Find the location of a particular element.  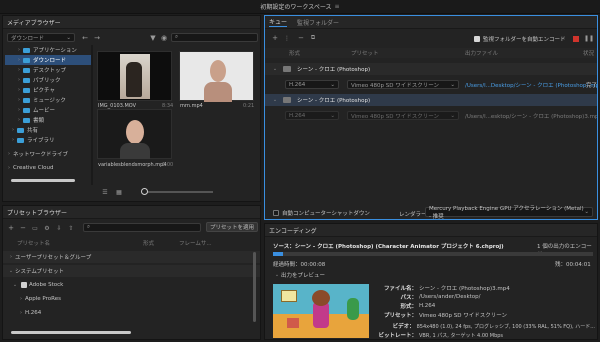

auto-shutdown-checkbox is located at coordinates (276, 213).